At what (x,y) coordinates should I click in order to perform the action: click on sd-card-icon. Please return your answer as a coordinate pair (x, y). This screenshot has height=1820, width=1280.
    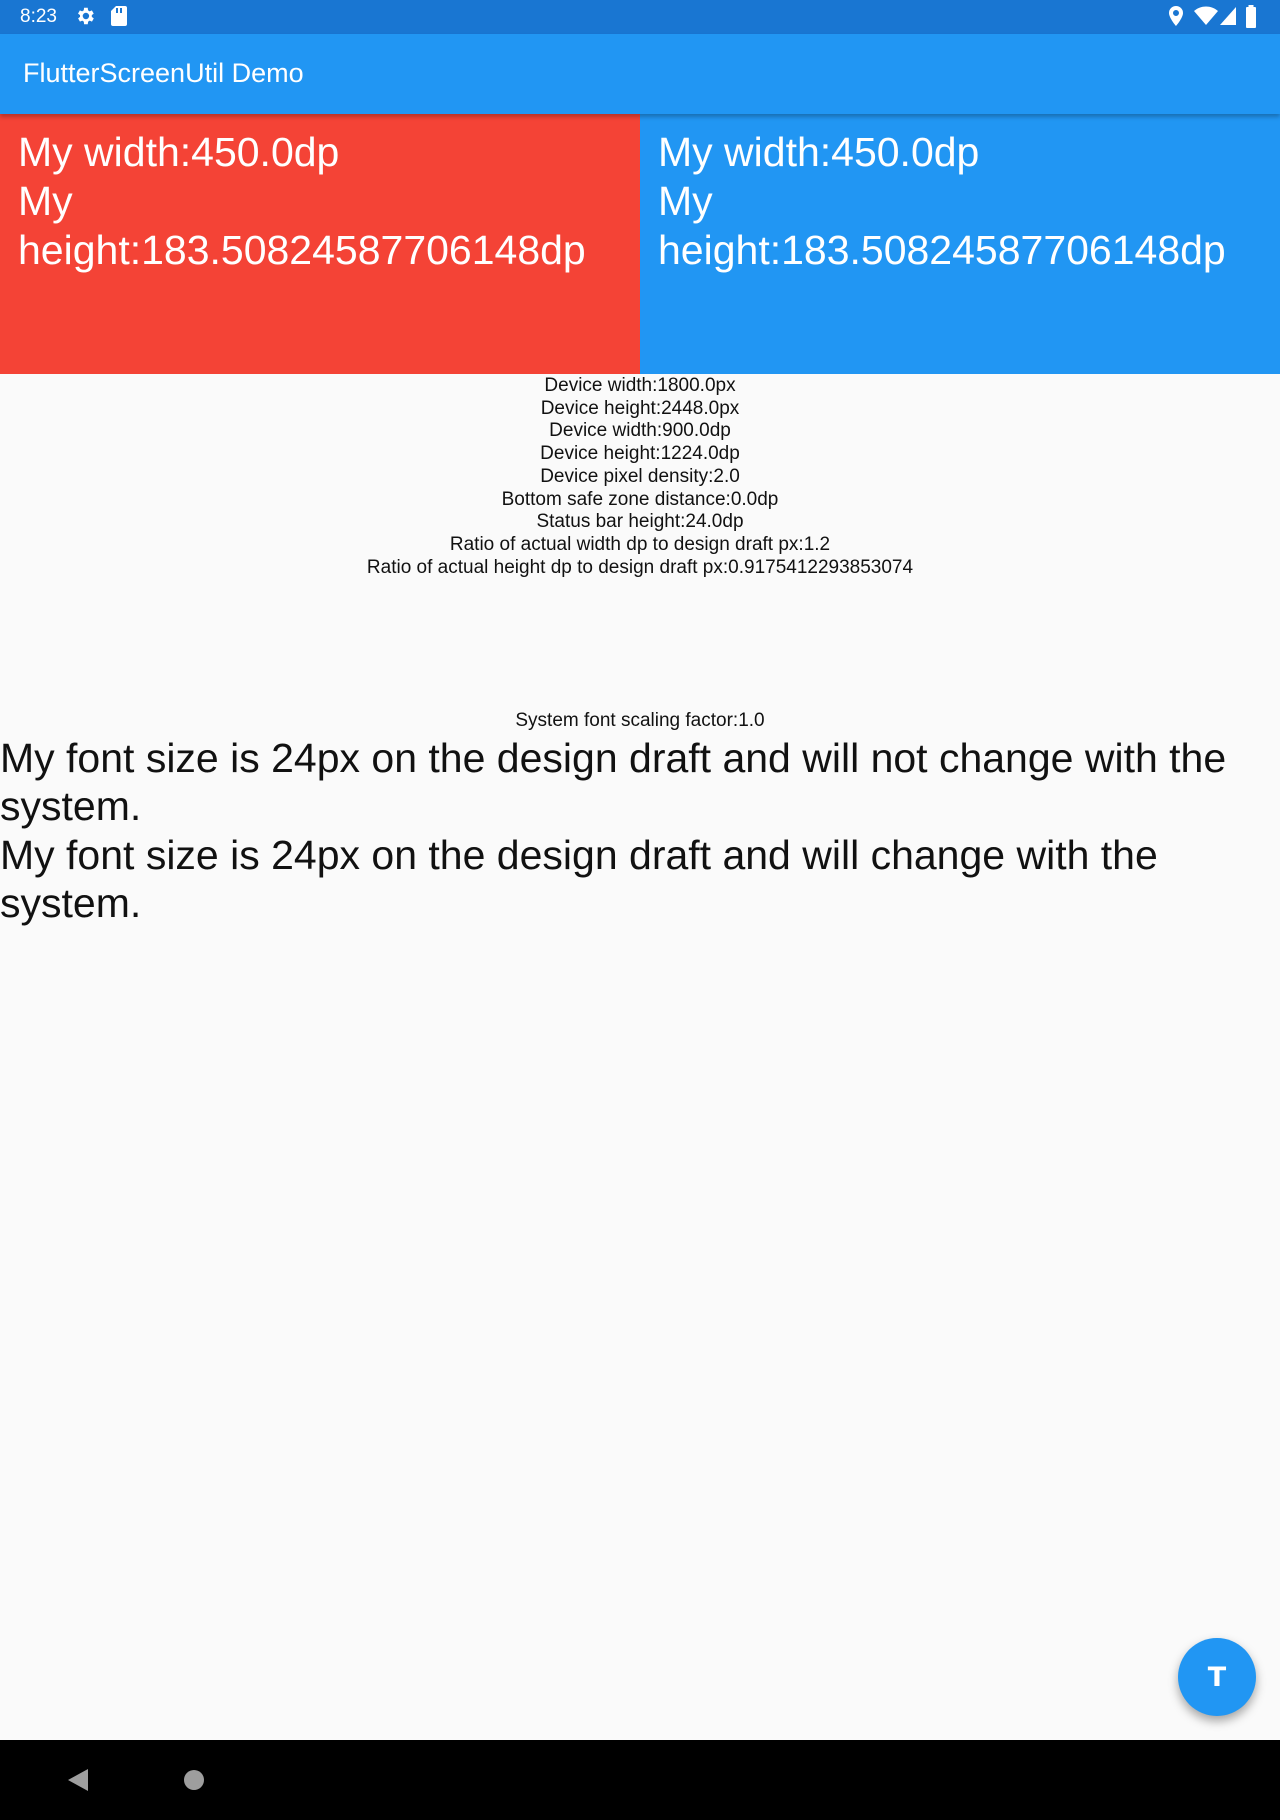
    Looking at the image, I should click on (119, 16).